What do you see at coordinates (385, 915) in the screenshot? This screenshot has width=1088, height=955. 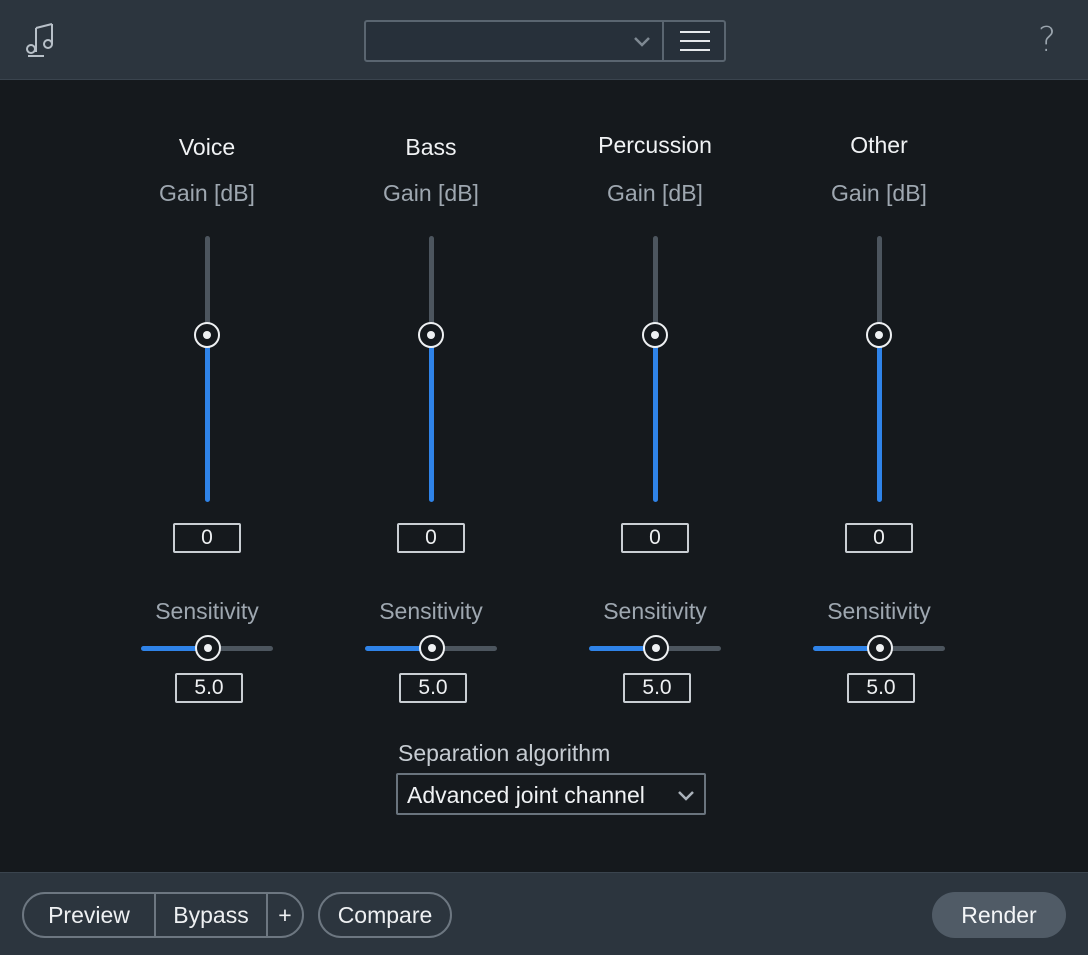 I see `compare-button: Compare` at bounding box center [385, 915].